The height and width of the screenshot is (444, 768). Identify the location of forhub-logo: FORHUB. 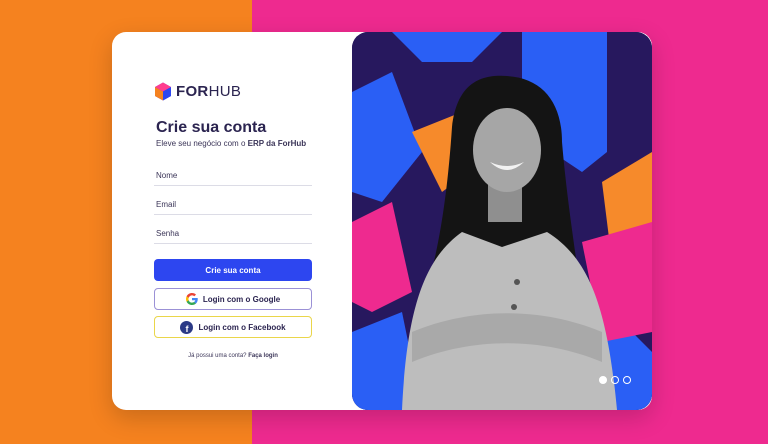
(197, 91).